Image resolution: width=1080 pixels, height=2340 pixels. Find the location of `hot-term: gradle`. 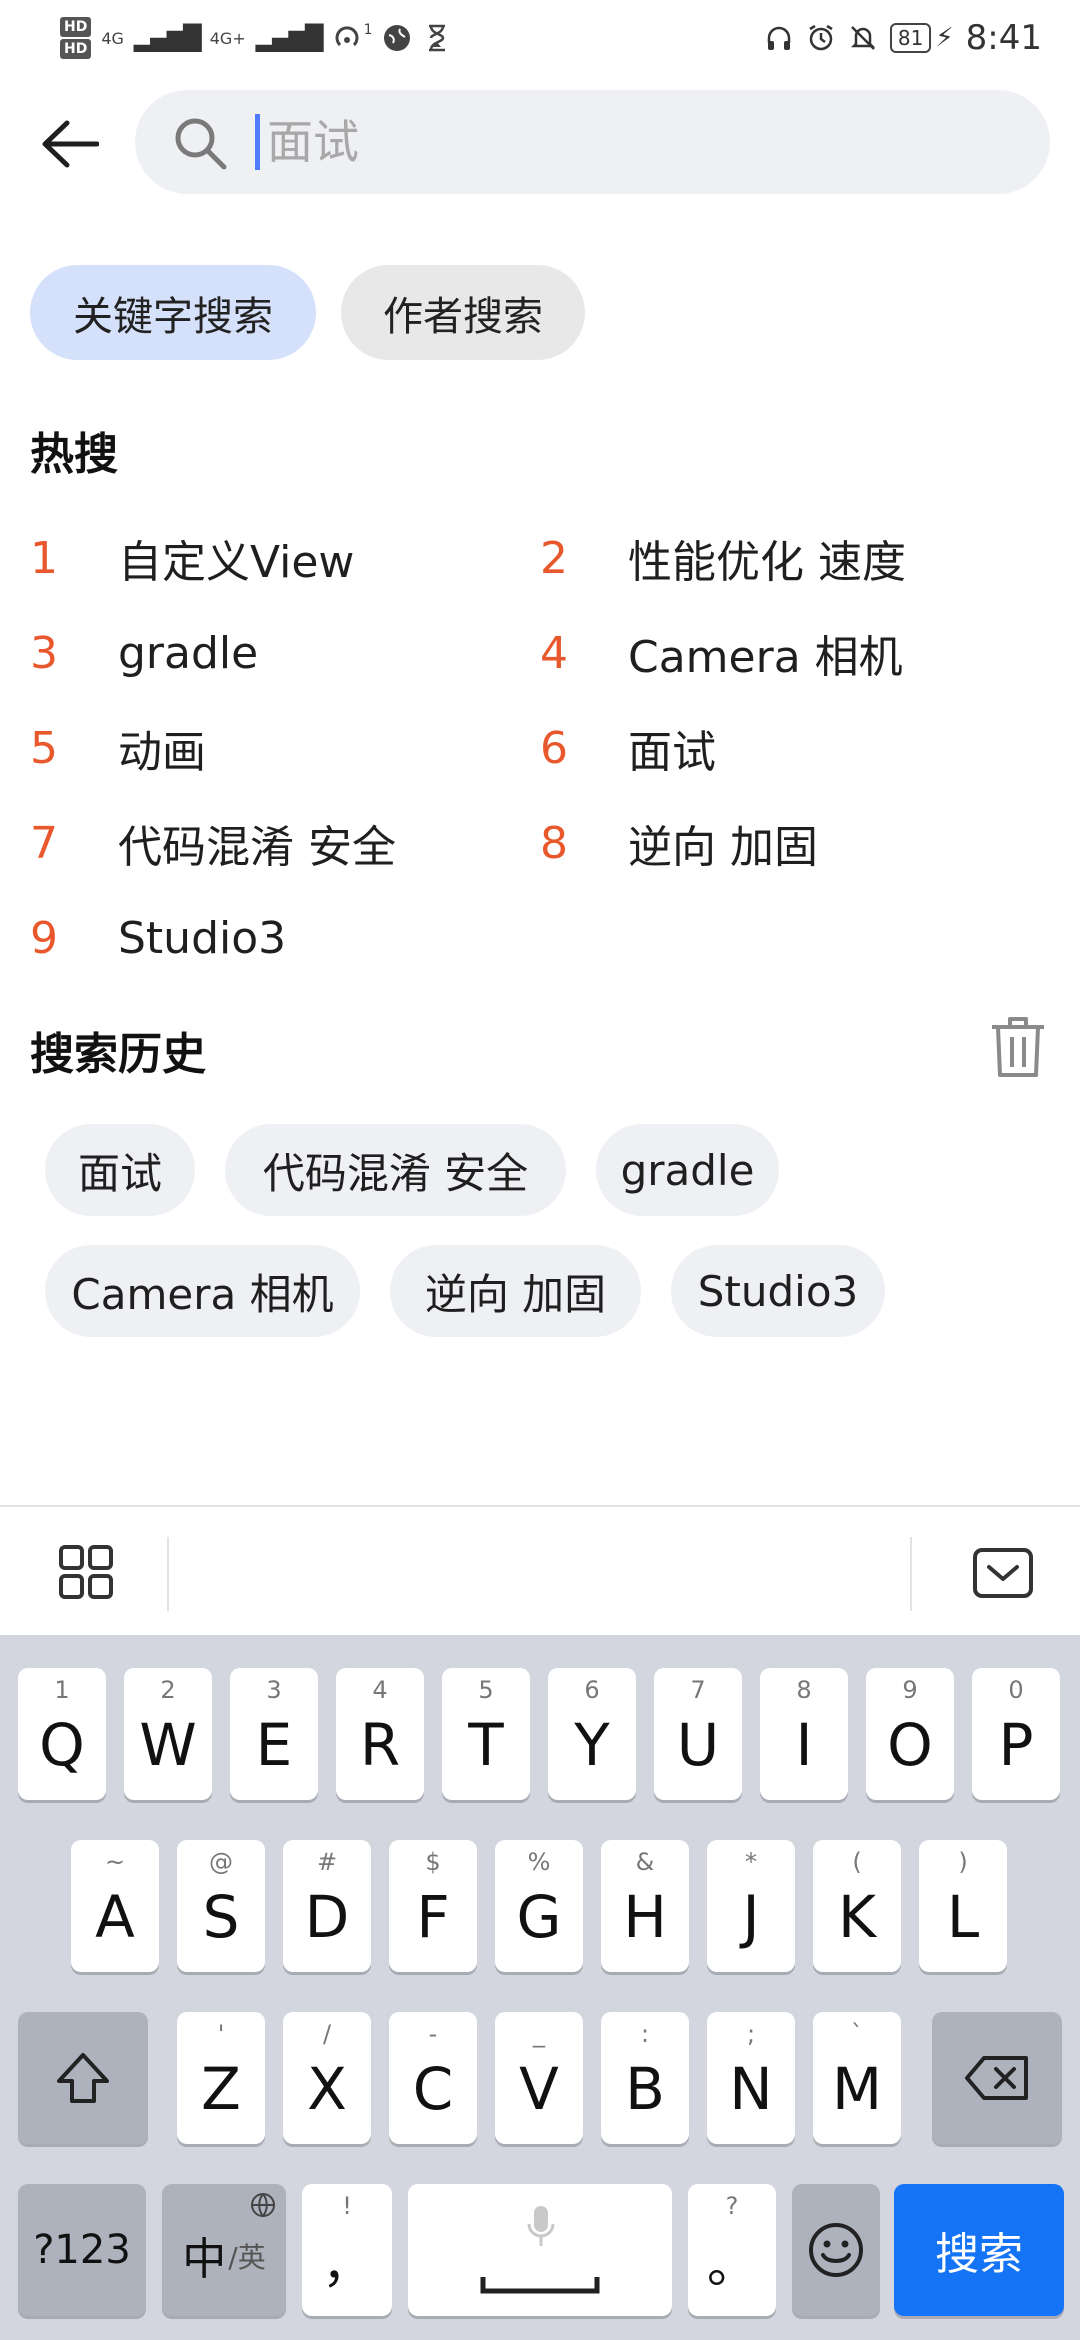

hot-term: gradle is located at coordinates (188, 653).